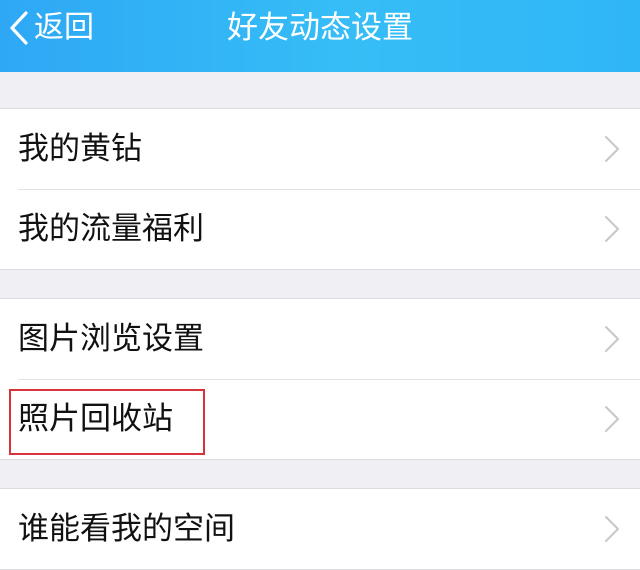 This screenshot has height=570, width=640. I want to click on settings-item-label: 我的流量福利, so click(111, 229).